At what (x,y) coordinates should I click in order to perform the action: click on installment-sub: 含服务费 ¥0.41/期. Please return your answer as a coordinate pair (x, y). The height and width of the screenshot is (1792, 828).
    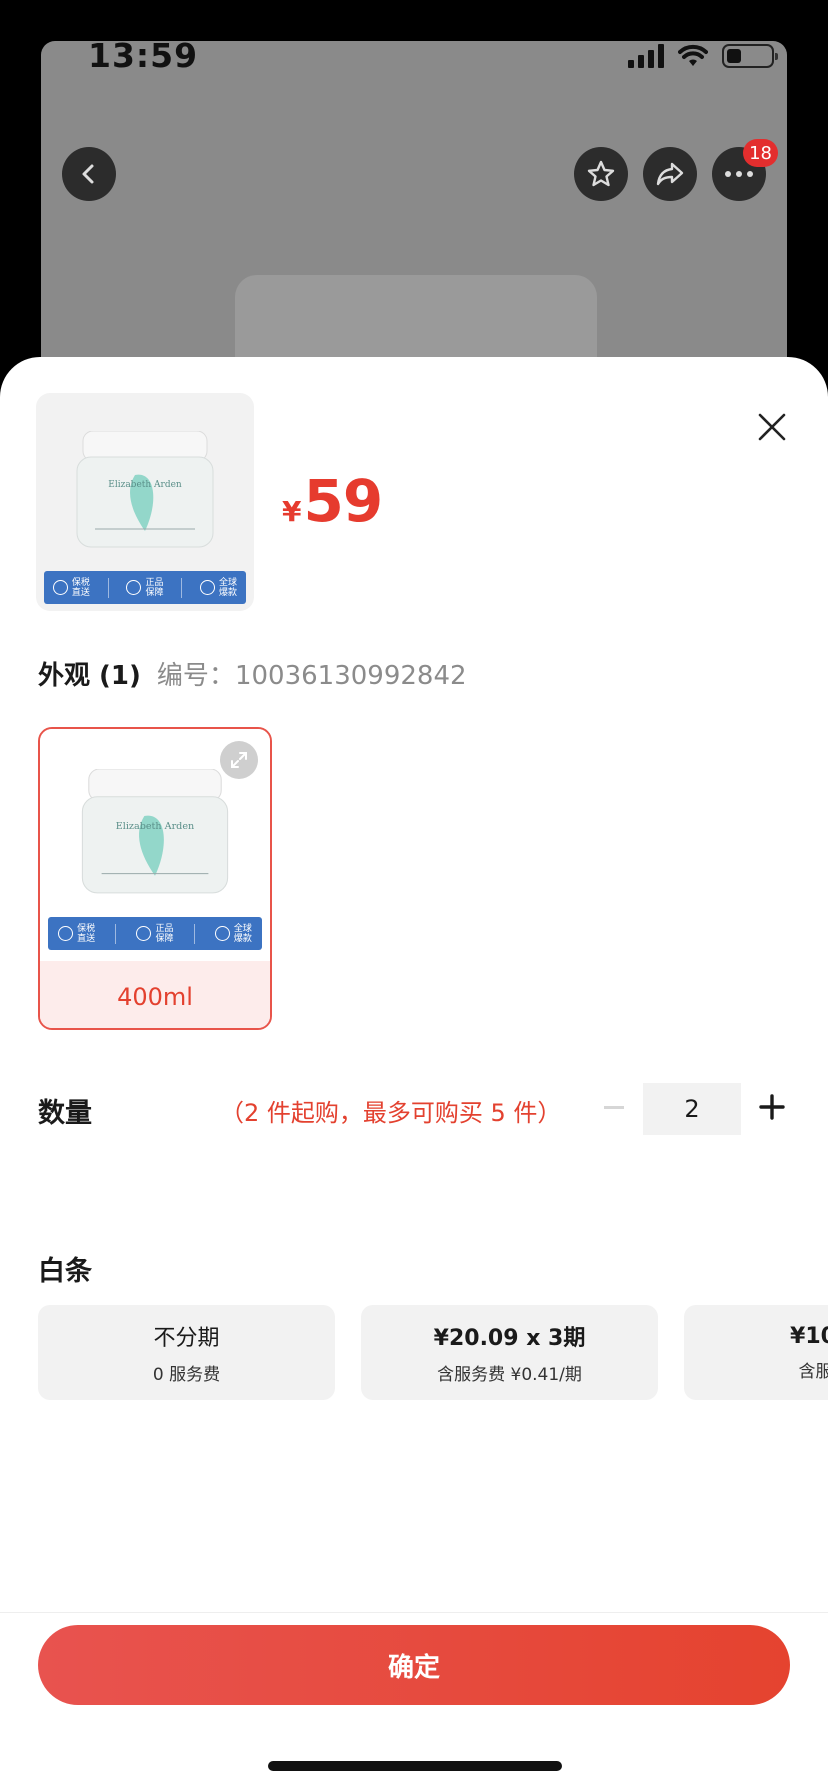
    Looking at the image, I should click on (509, 1375).